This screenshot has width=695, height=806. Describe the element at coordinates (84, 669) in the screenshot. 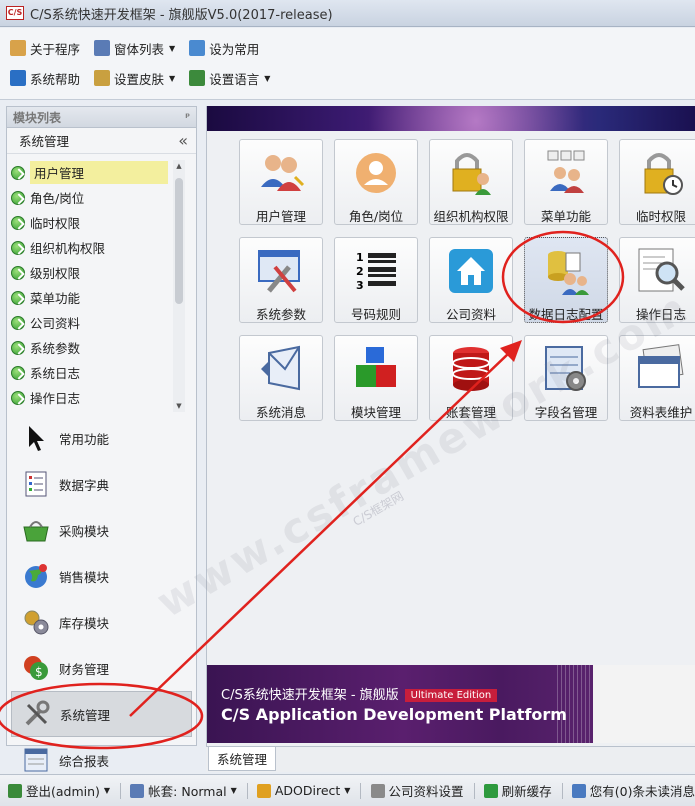

I see `module-item-label: 财务管理` at that location.